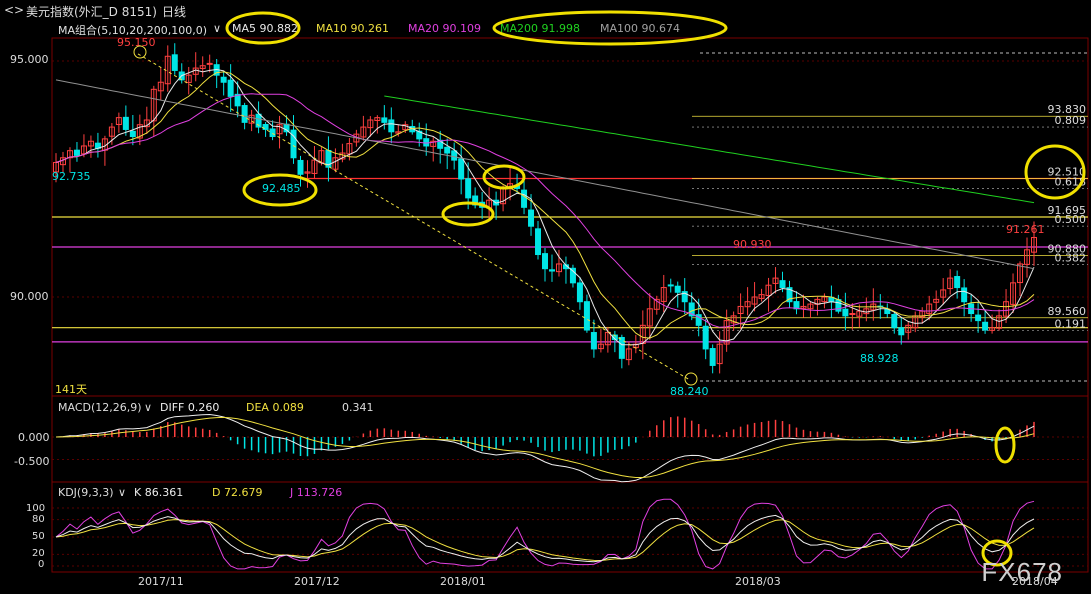 This screenshot has height=594, width=1091. I want to click on kdj-k-value: K 86.361, so click(159, 492).